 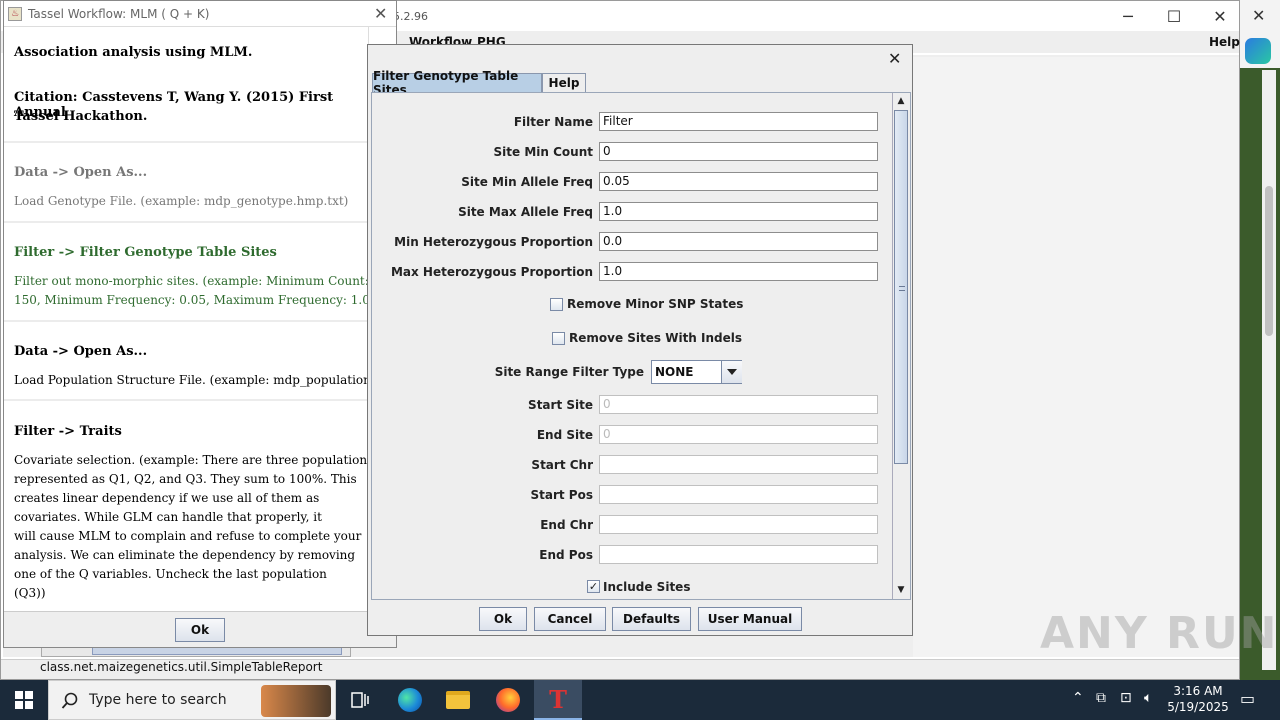 What do you see at coordinates (901, 101) in the screenshot?
I see `scroll-up-icon: ▲` at bounding box center [901, 101].